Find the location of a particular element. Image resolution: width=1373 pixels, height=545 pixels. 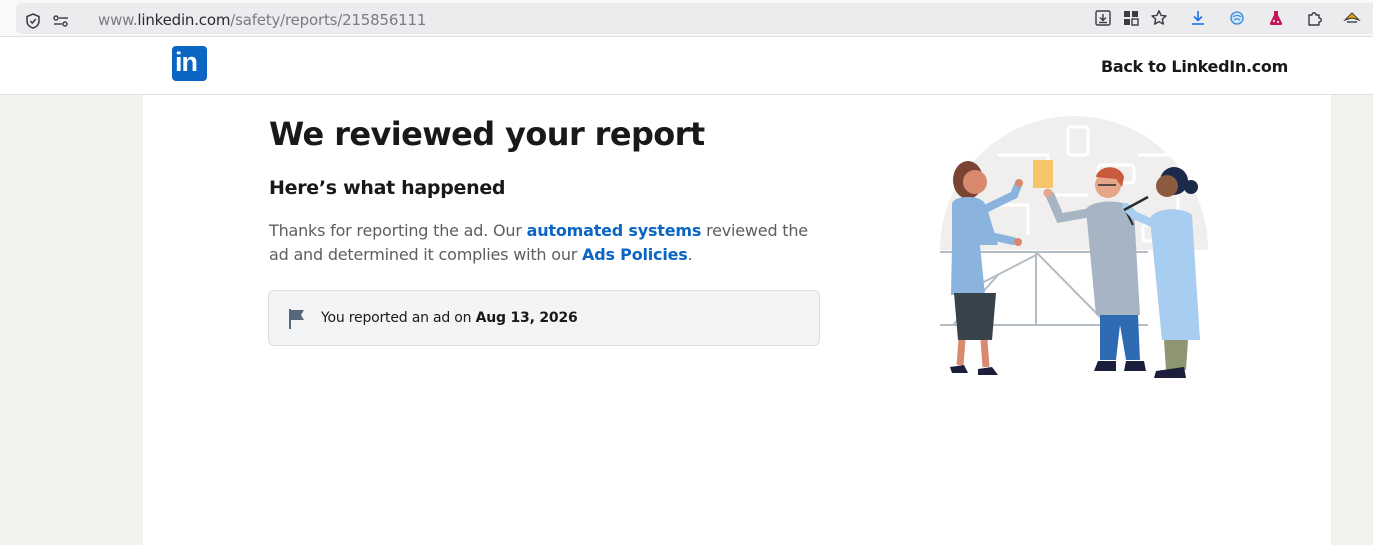

section-heading: Here’s what happened is located at coordinates (387, 188).